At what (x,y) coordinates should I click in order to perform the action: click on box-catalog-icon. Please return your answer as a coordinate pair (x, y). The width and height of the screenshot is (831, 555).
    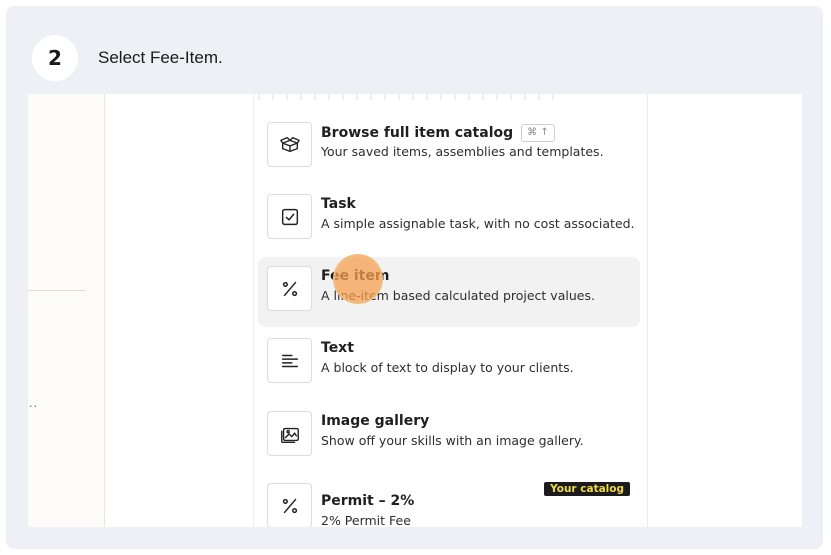
    Looking at the image, I should click on (289, 144).